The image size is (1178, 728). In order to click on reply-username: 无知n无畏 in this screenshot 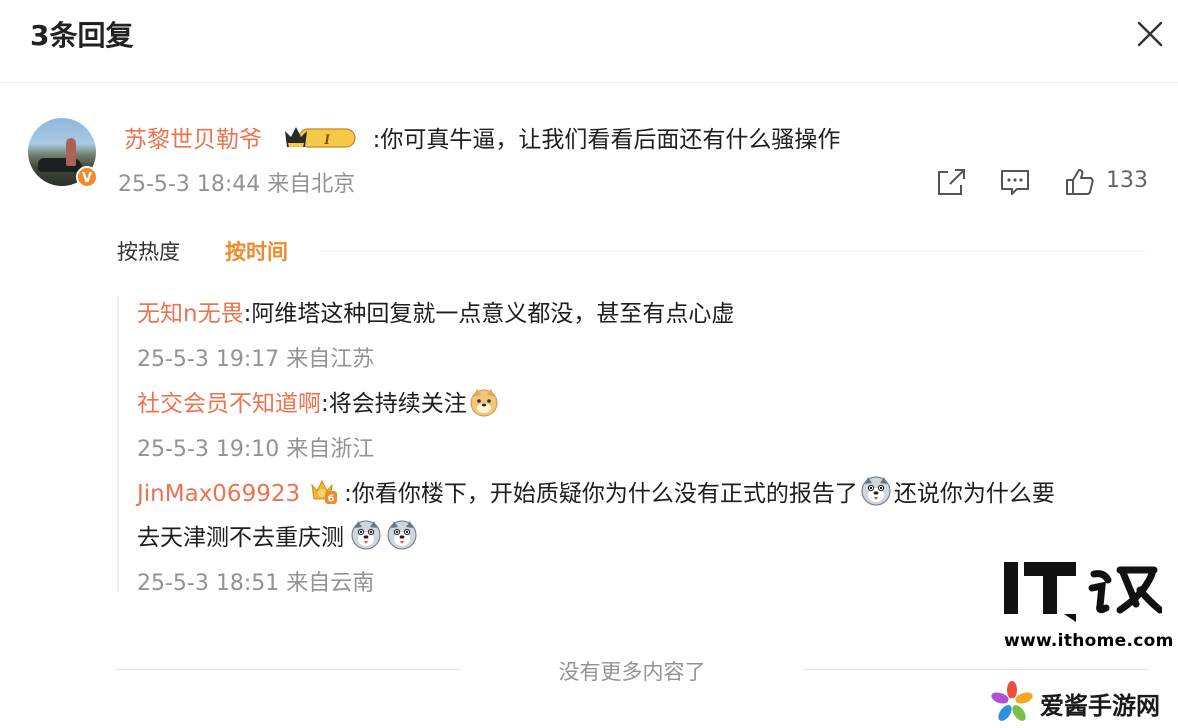, I will do `click(190, 314)`.